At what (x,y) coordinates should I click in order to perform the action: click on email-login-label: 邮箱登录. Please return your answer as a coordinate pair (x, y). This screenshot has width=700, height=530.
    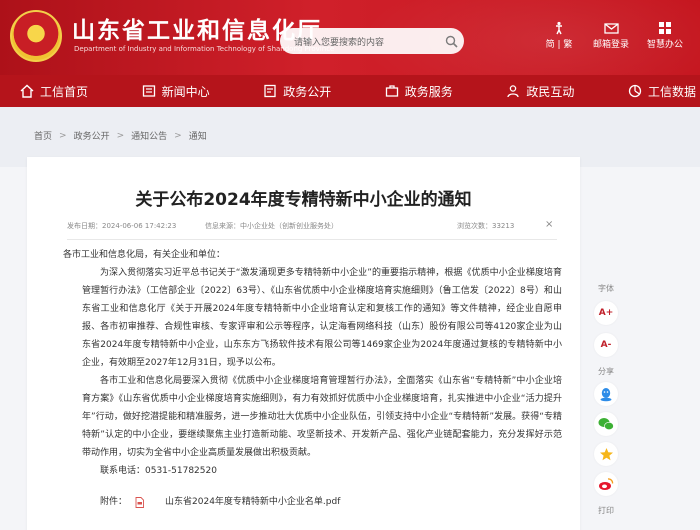
    Looking at the image, I should click on (611, 43).